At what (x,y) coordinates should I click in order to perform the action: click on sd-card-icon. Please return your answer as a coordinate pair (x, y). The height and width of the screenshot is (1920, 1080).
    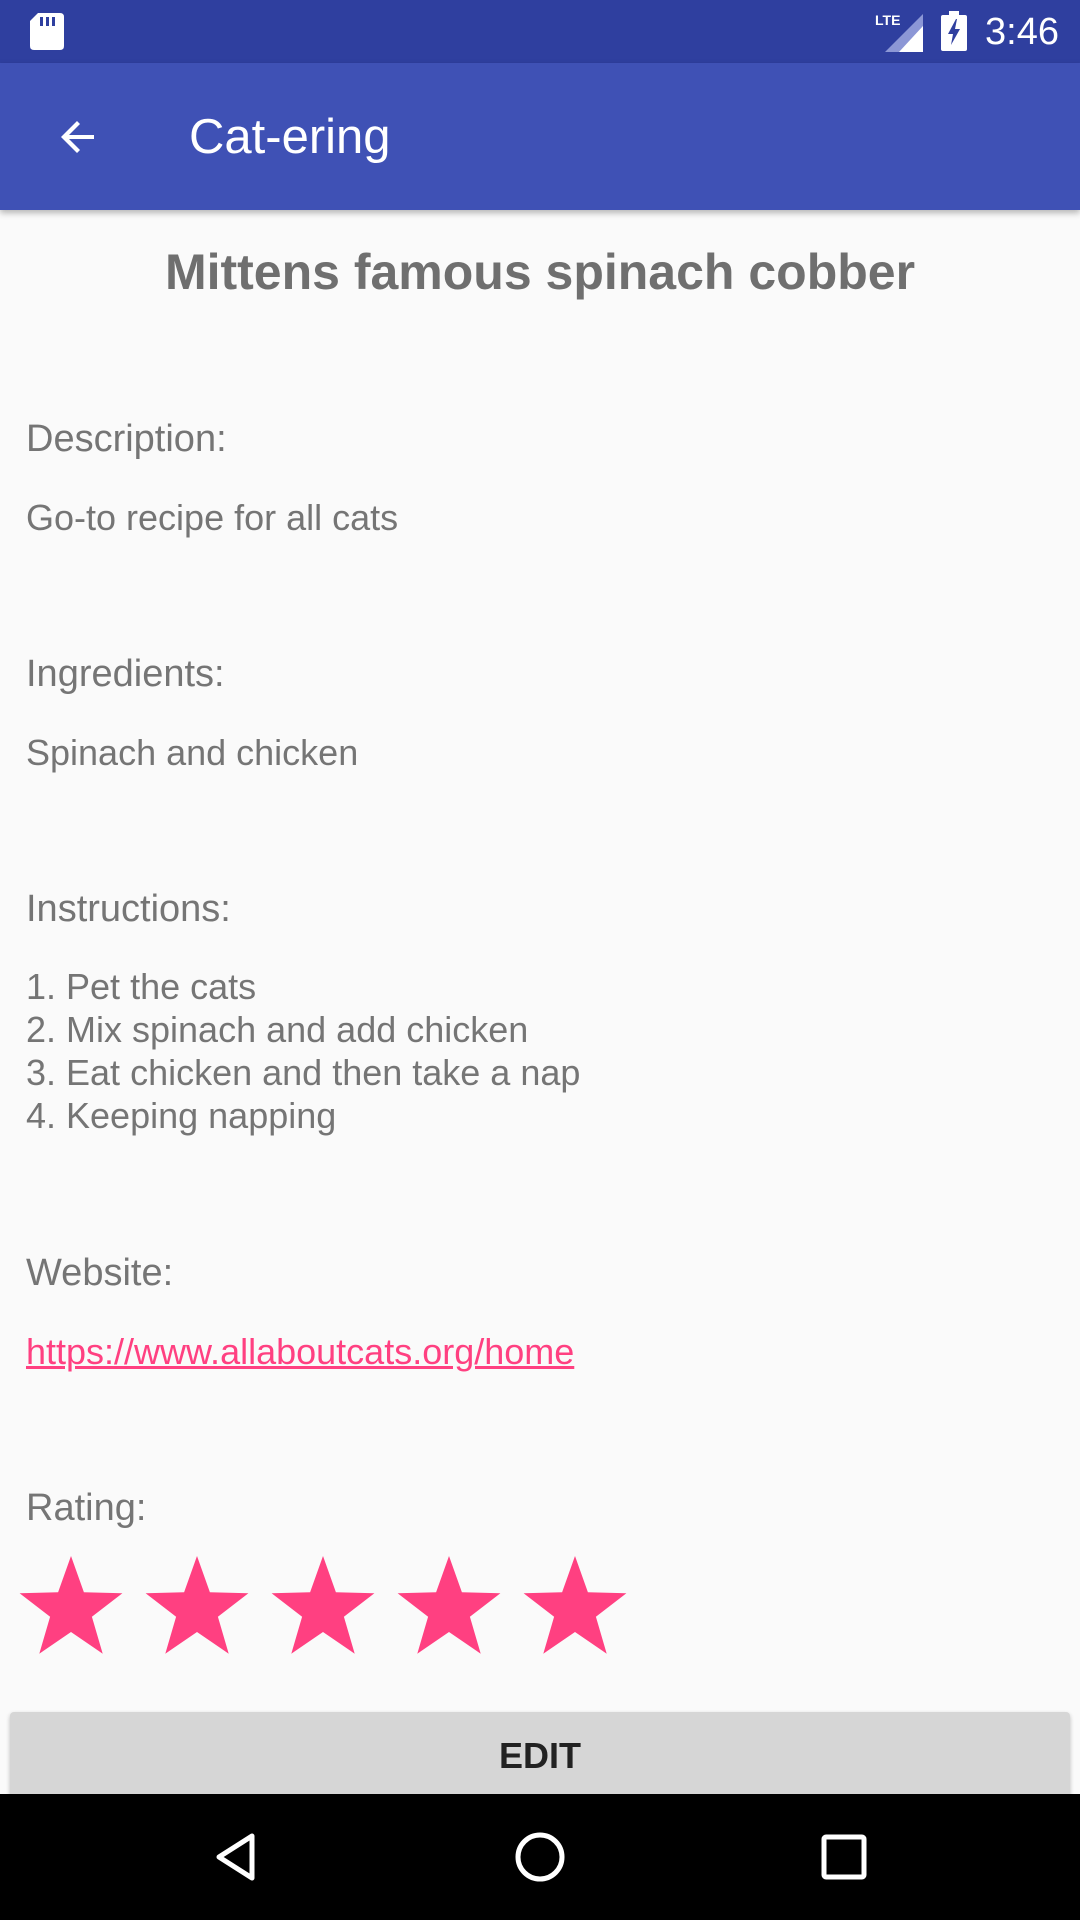
    Looking at the image, I should click on (47, 31).